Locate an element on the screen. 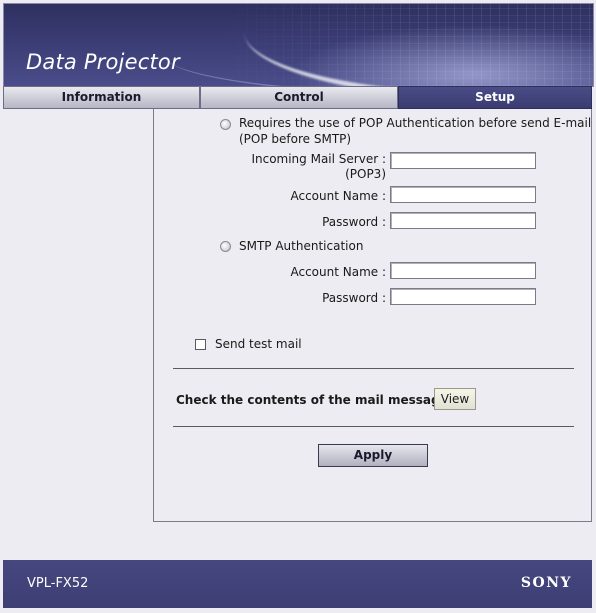 Image resolution: width=596 pixels, height=613 pixels. smtp-password-input is located at coordinates (463, 296).